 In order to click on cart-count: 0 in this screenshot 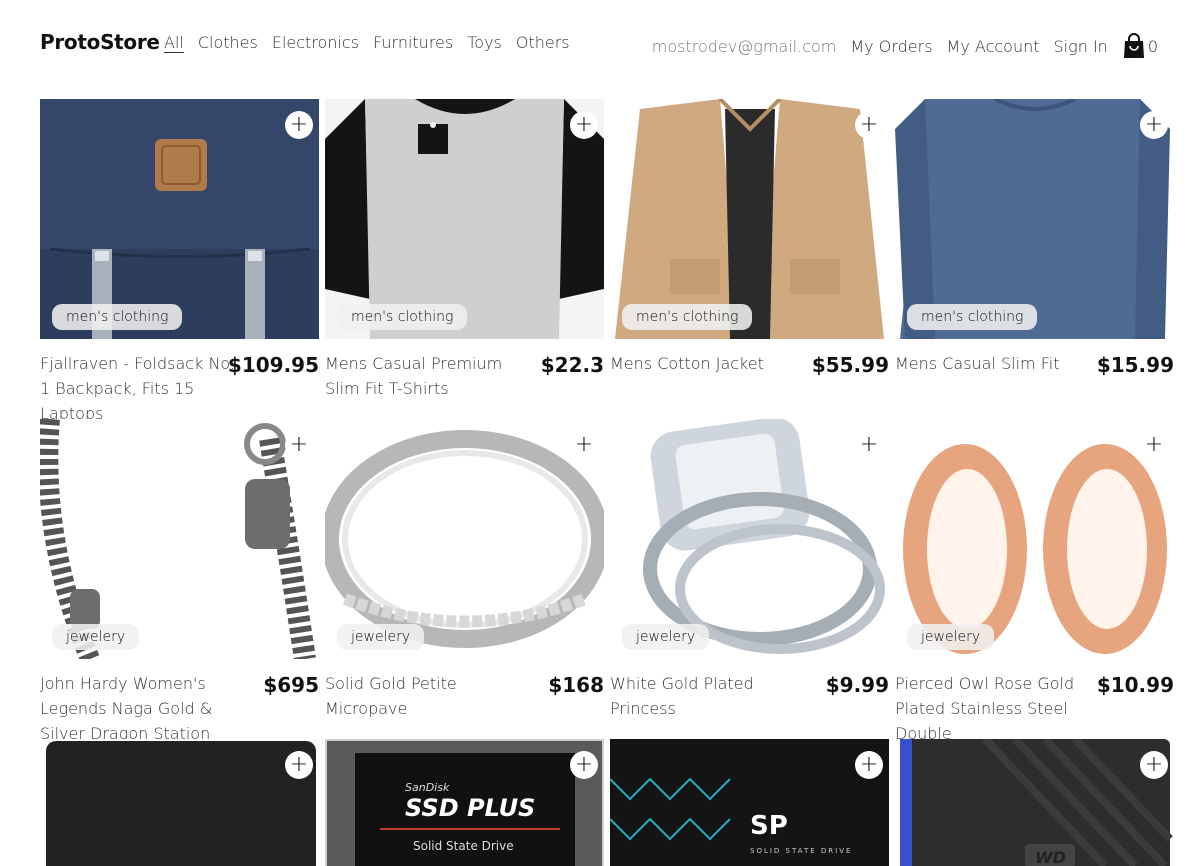, I will do `click(1152, 46)`.